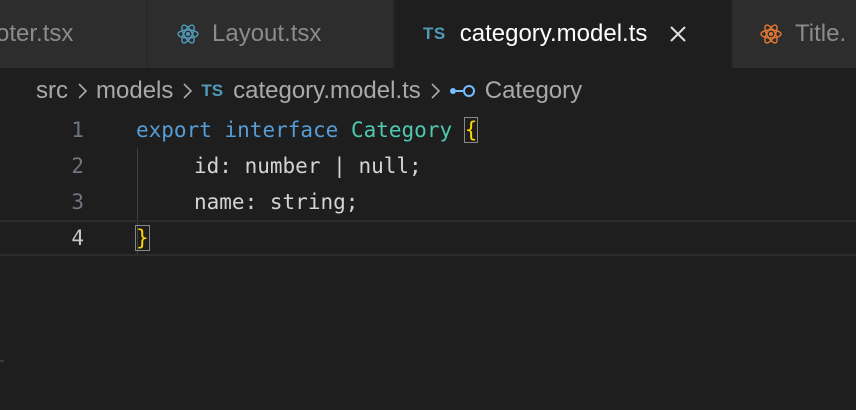 This screenshot has width=856, height=410. I want to click on type-token: null, so click(384, 166).